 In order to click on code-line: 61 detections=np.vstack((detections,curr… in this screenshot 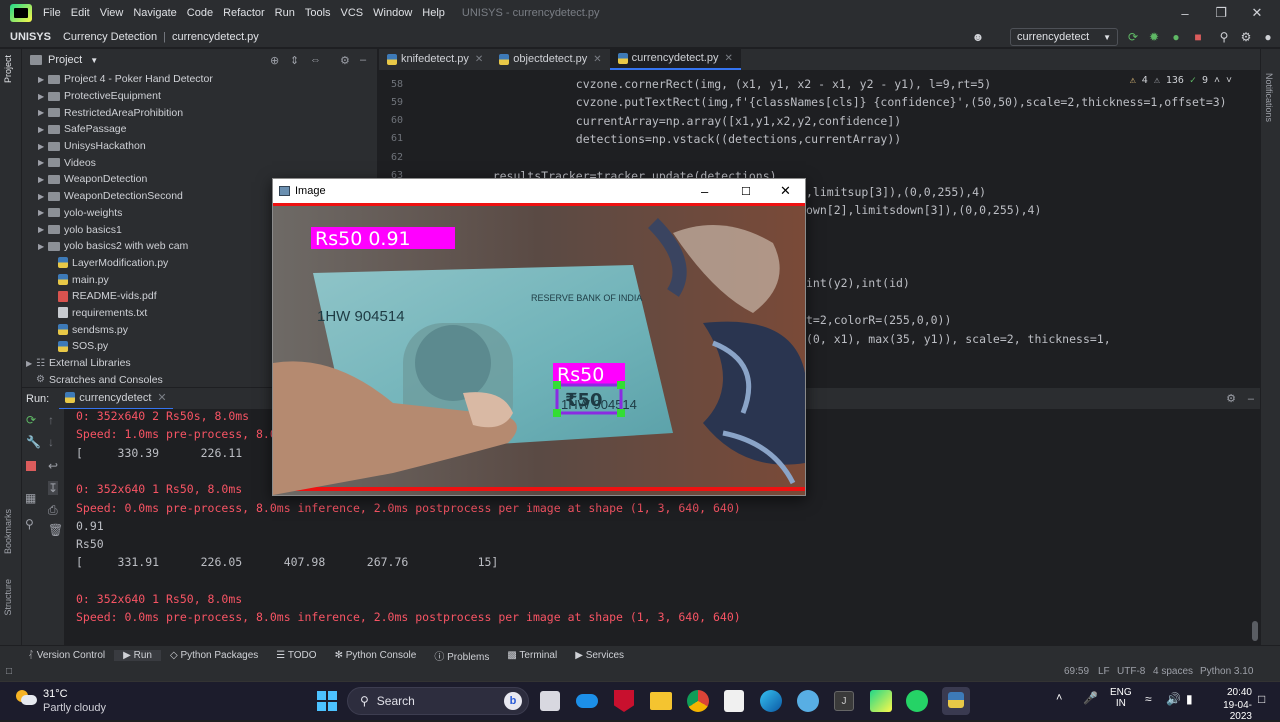, I will do `click(640, 139)`.